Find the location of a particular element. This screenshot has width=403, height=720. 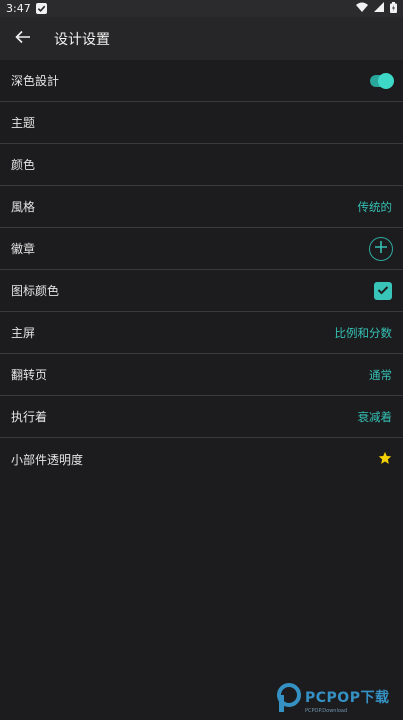

setting-label: 主题 is located at coordinates (23, 123).